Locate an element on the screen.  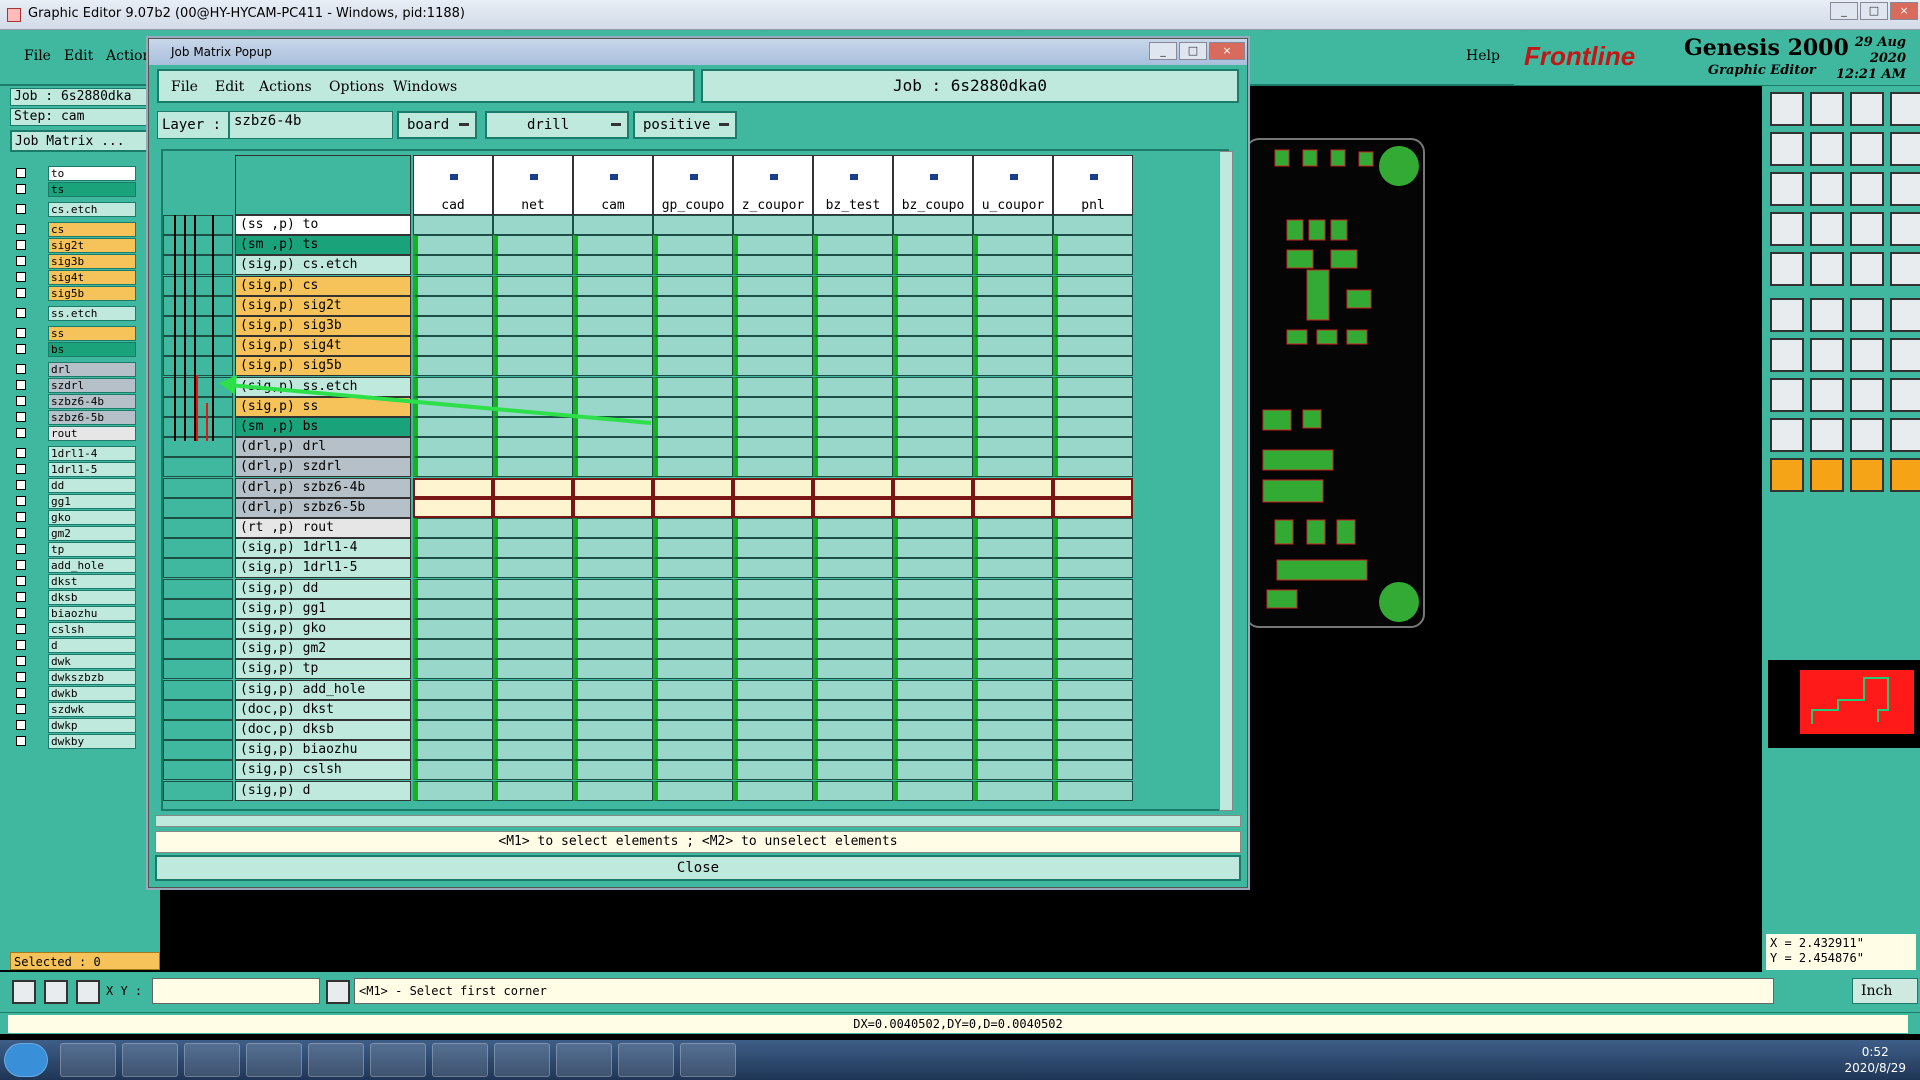
menu-file: File is located at coordinates (37, 56).